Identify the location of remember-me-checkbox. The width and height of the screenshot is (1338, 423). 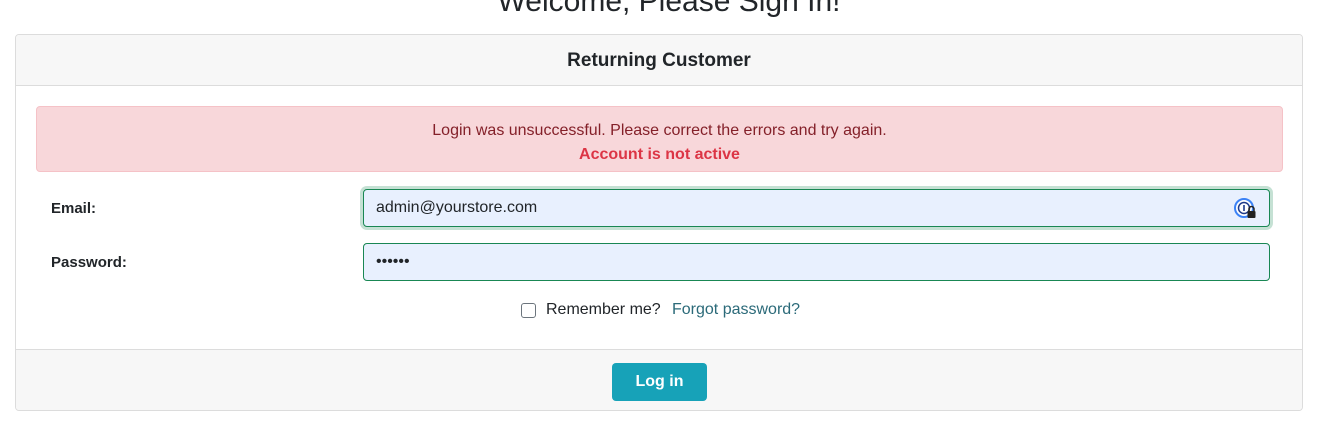
(528, 310).